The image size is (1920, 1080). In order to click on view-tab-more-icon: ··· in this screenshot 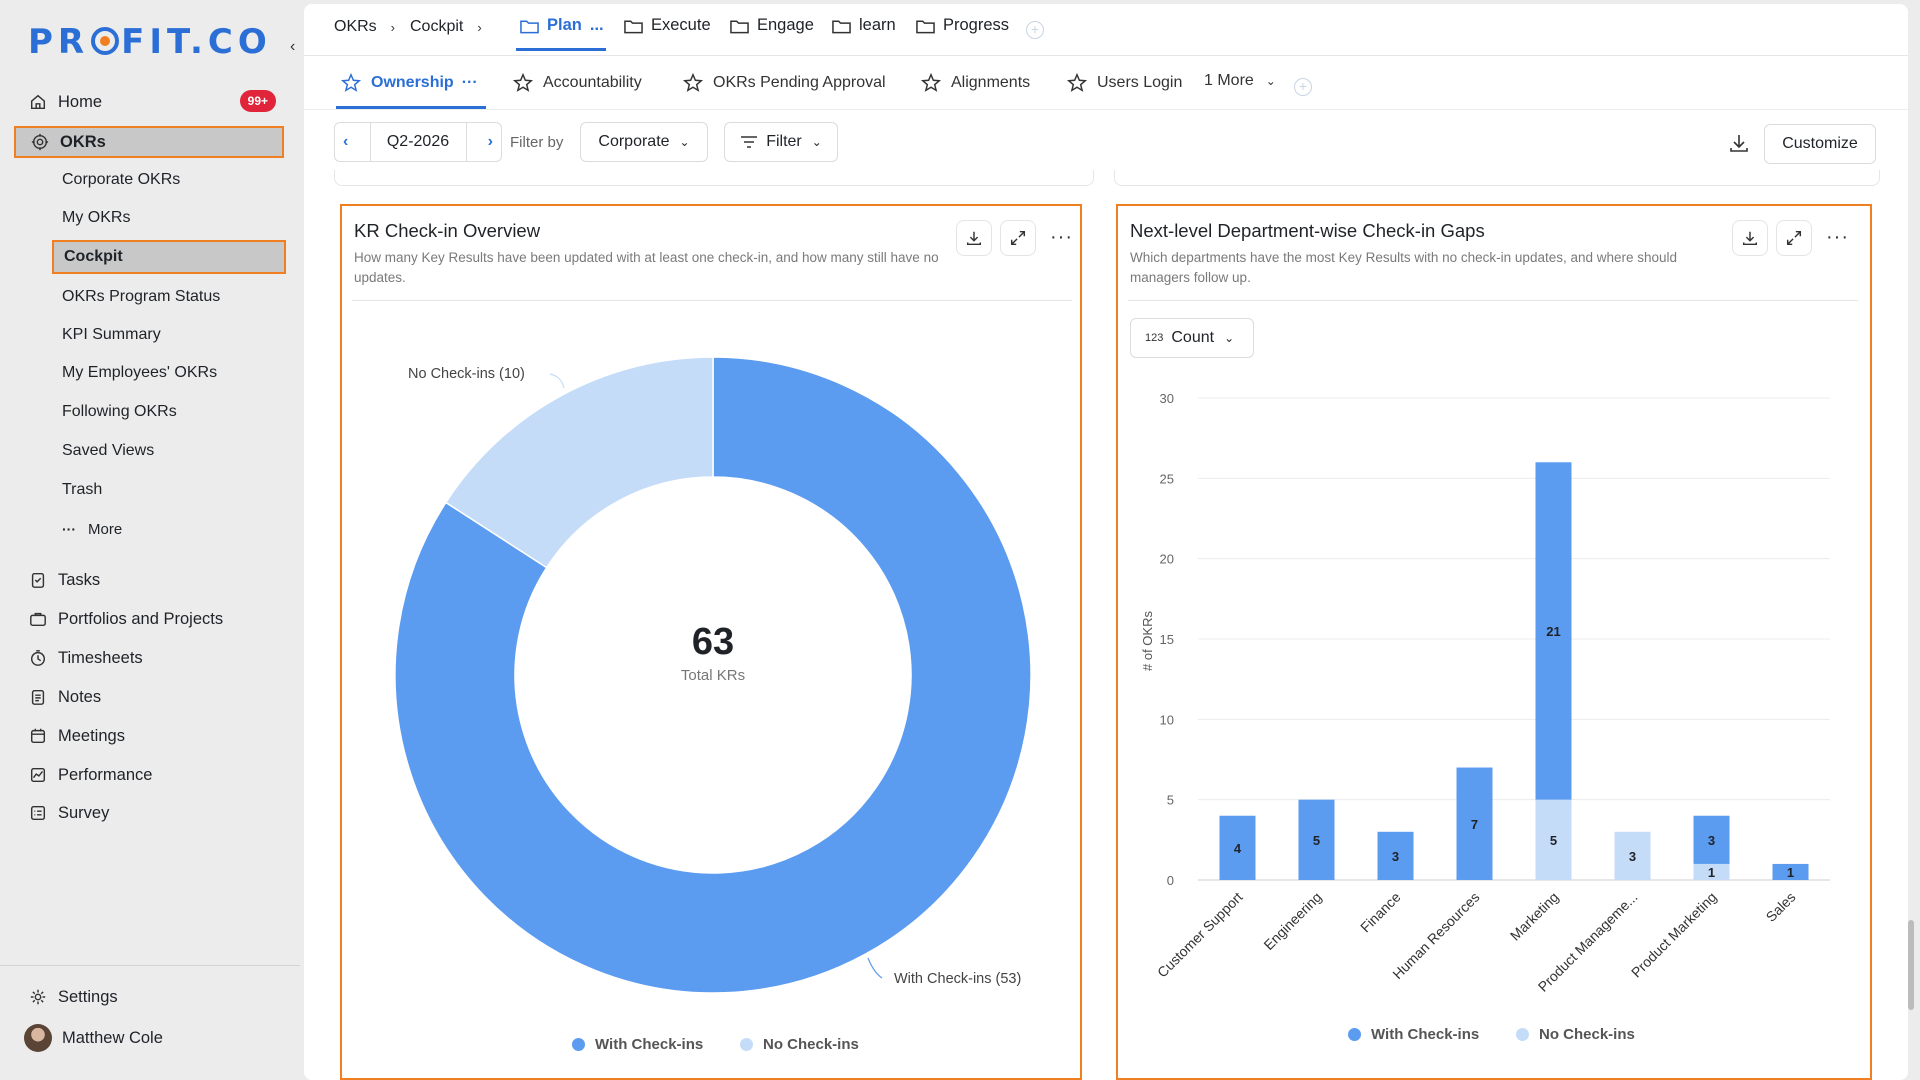, I will do `click(470, 83)`.